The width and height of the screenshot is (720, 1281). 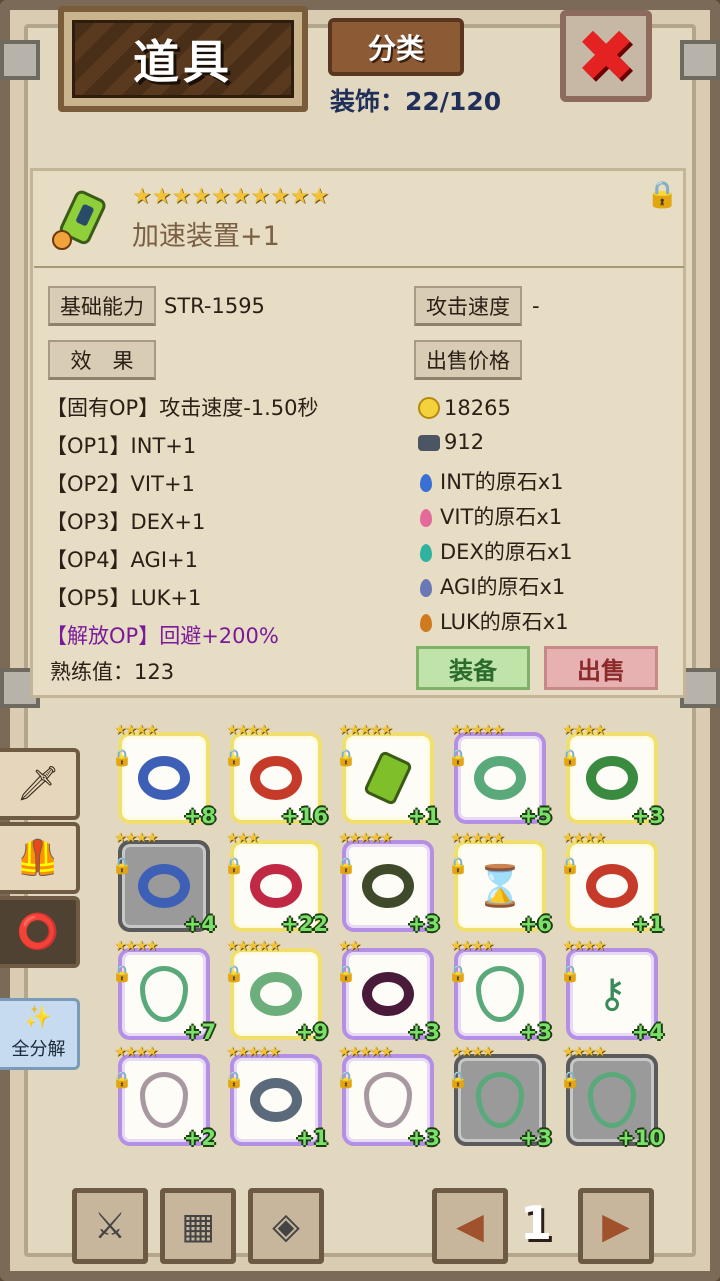 What do you see at coordinates (606, 56) in the screenshot?
I see `close-button: ✖` at bounding box center [606, 56].